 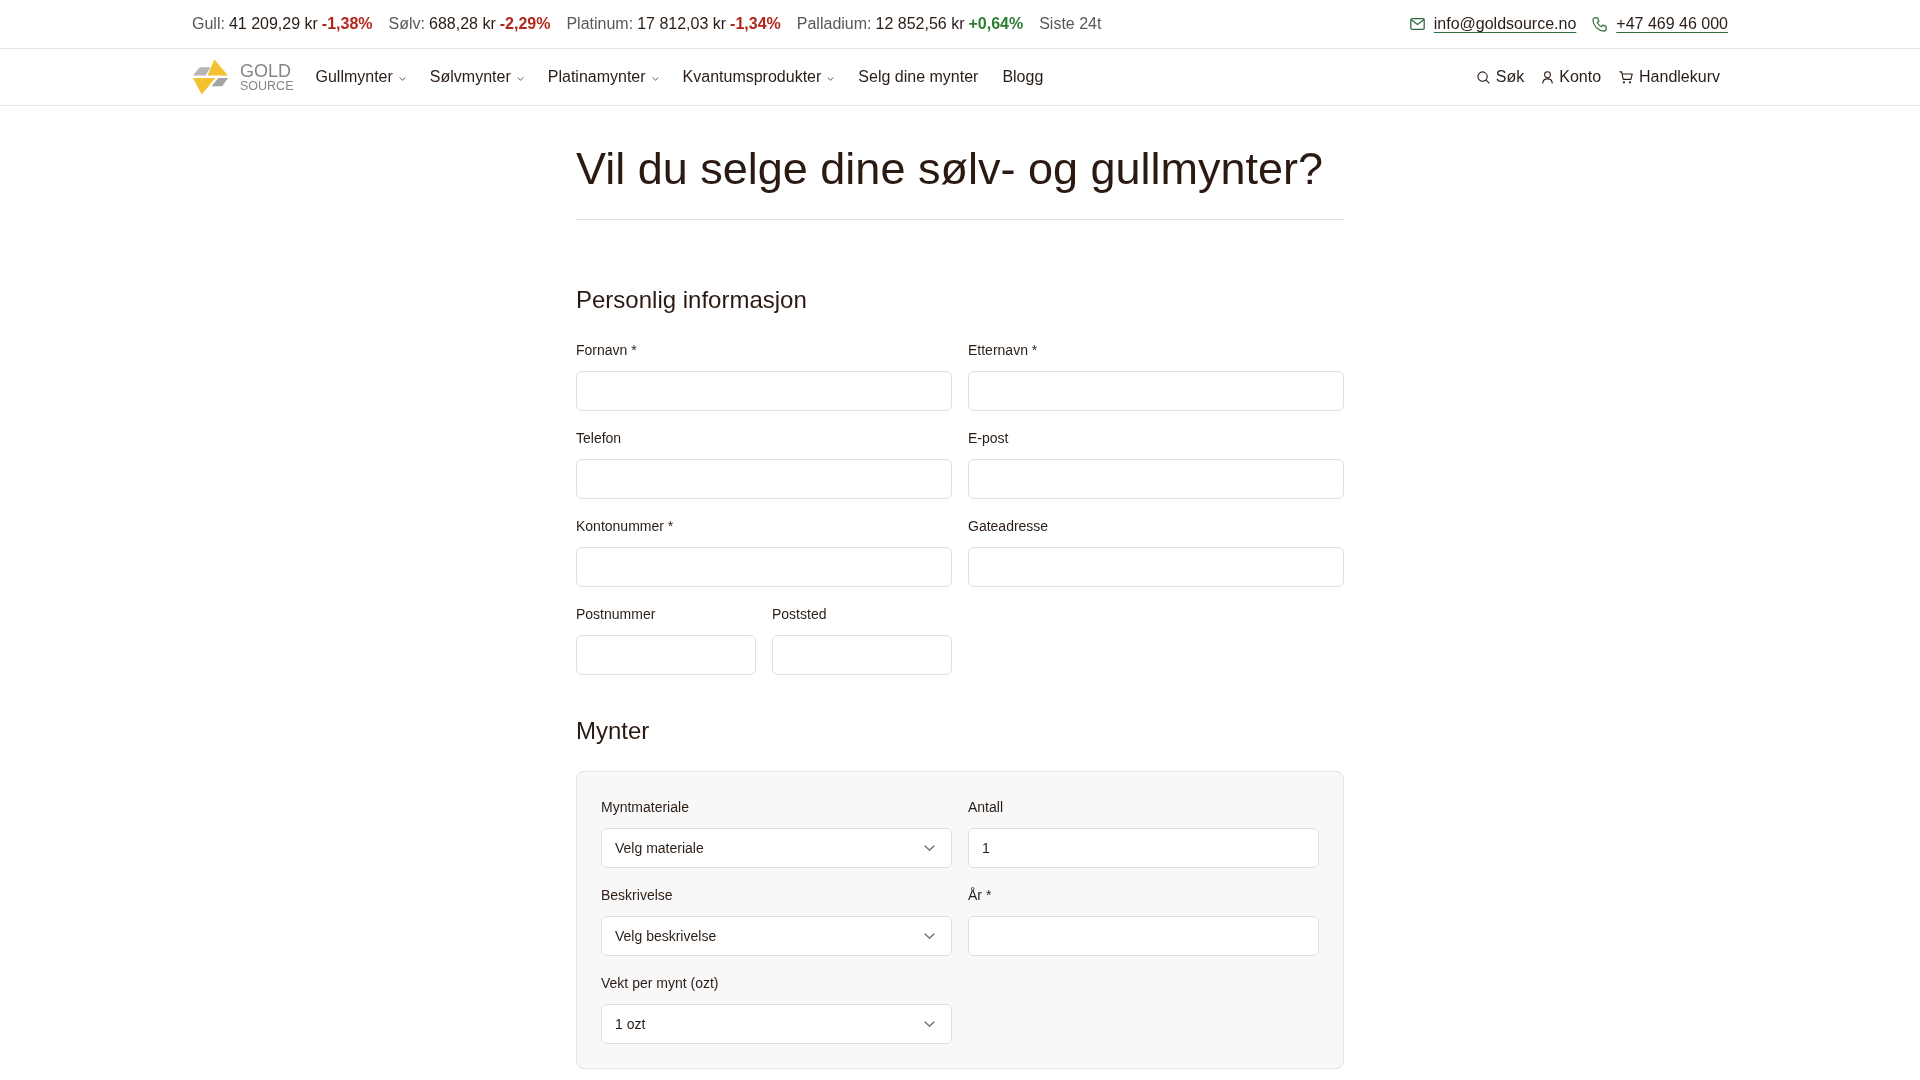 I want to click on logo-icon, so click(x=210, y=77).